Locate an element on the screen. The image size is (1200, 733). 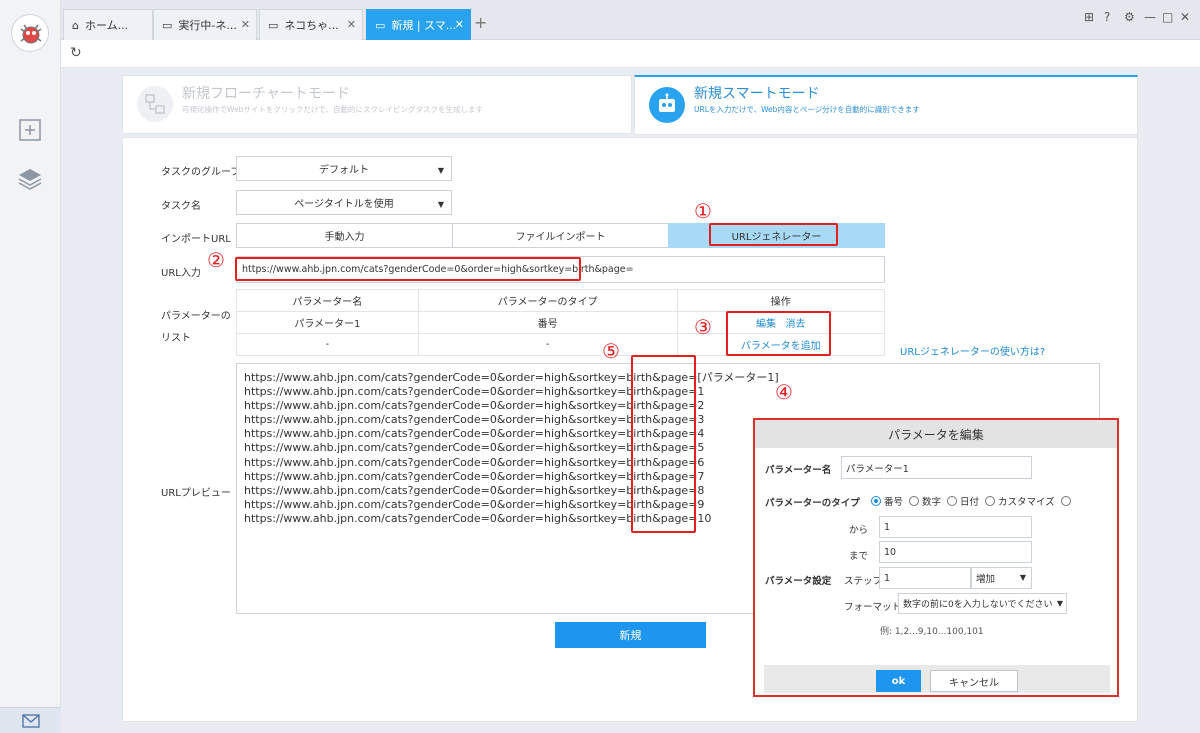
task-group-label: タスクのグループ is located at coordinates (201, 172).